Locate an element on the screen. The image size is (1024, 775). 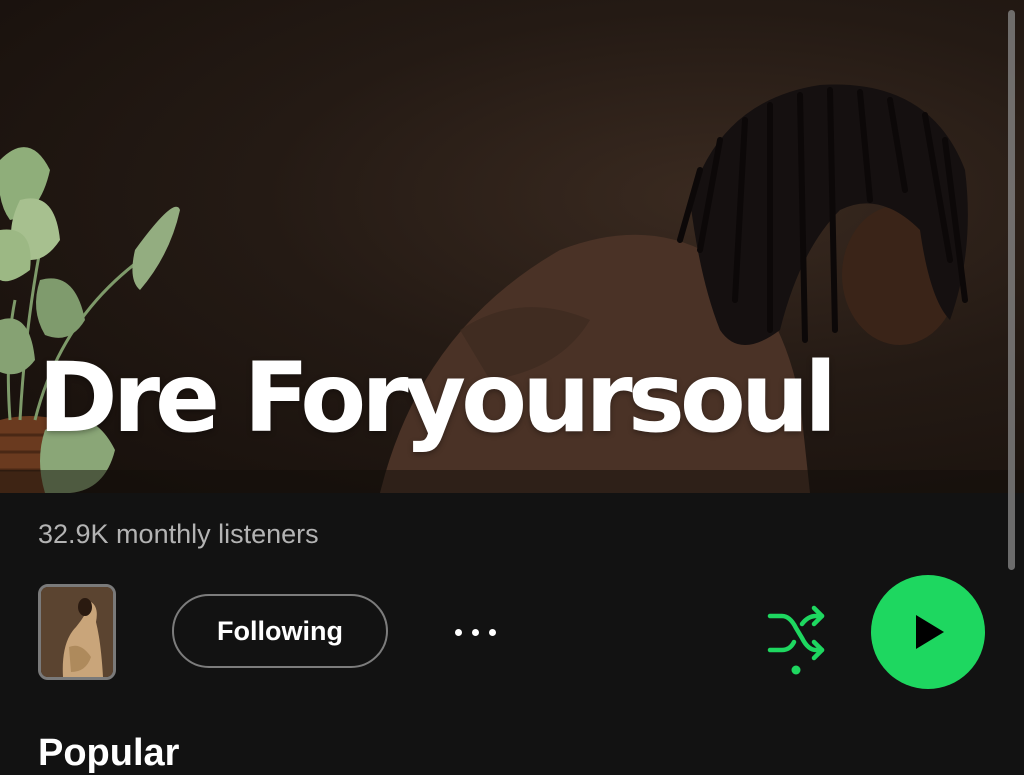
more-options-icon is located at coordinates (475, 632).